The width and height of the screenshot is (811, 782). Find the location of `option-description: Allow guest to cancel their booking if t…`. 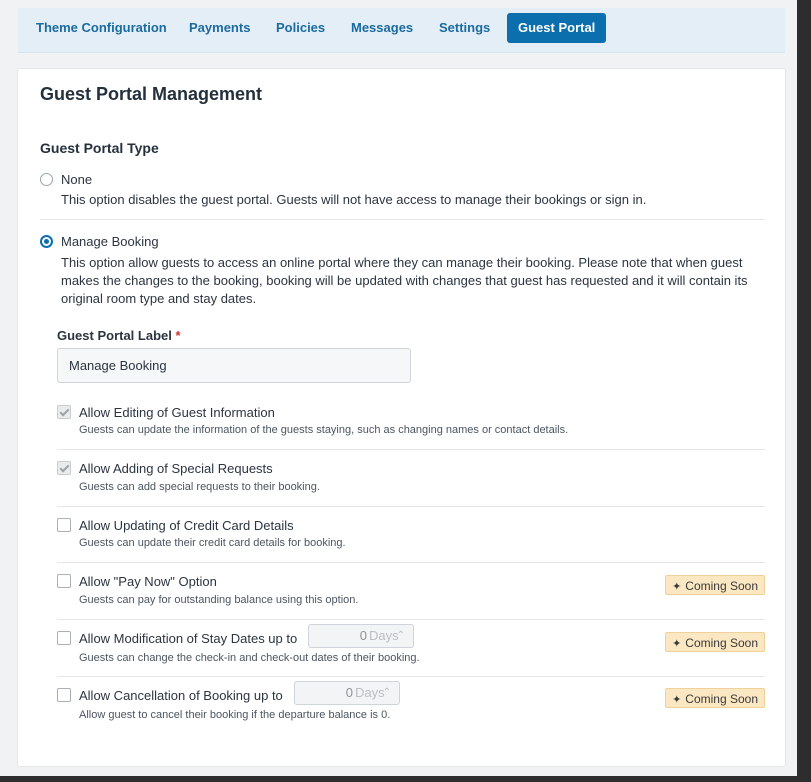

option-description: Allow guest to cancel their booking if t… is located at coordinates (235, 715).